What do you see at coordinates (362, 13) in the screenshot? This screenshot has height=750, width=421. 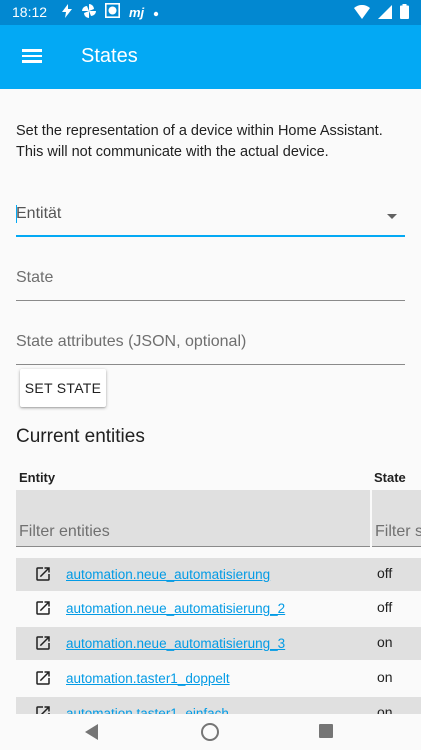 I see `wifi-icon` at bounding box center [362, 13].